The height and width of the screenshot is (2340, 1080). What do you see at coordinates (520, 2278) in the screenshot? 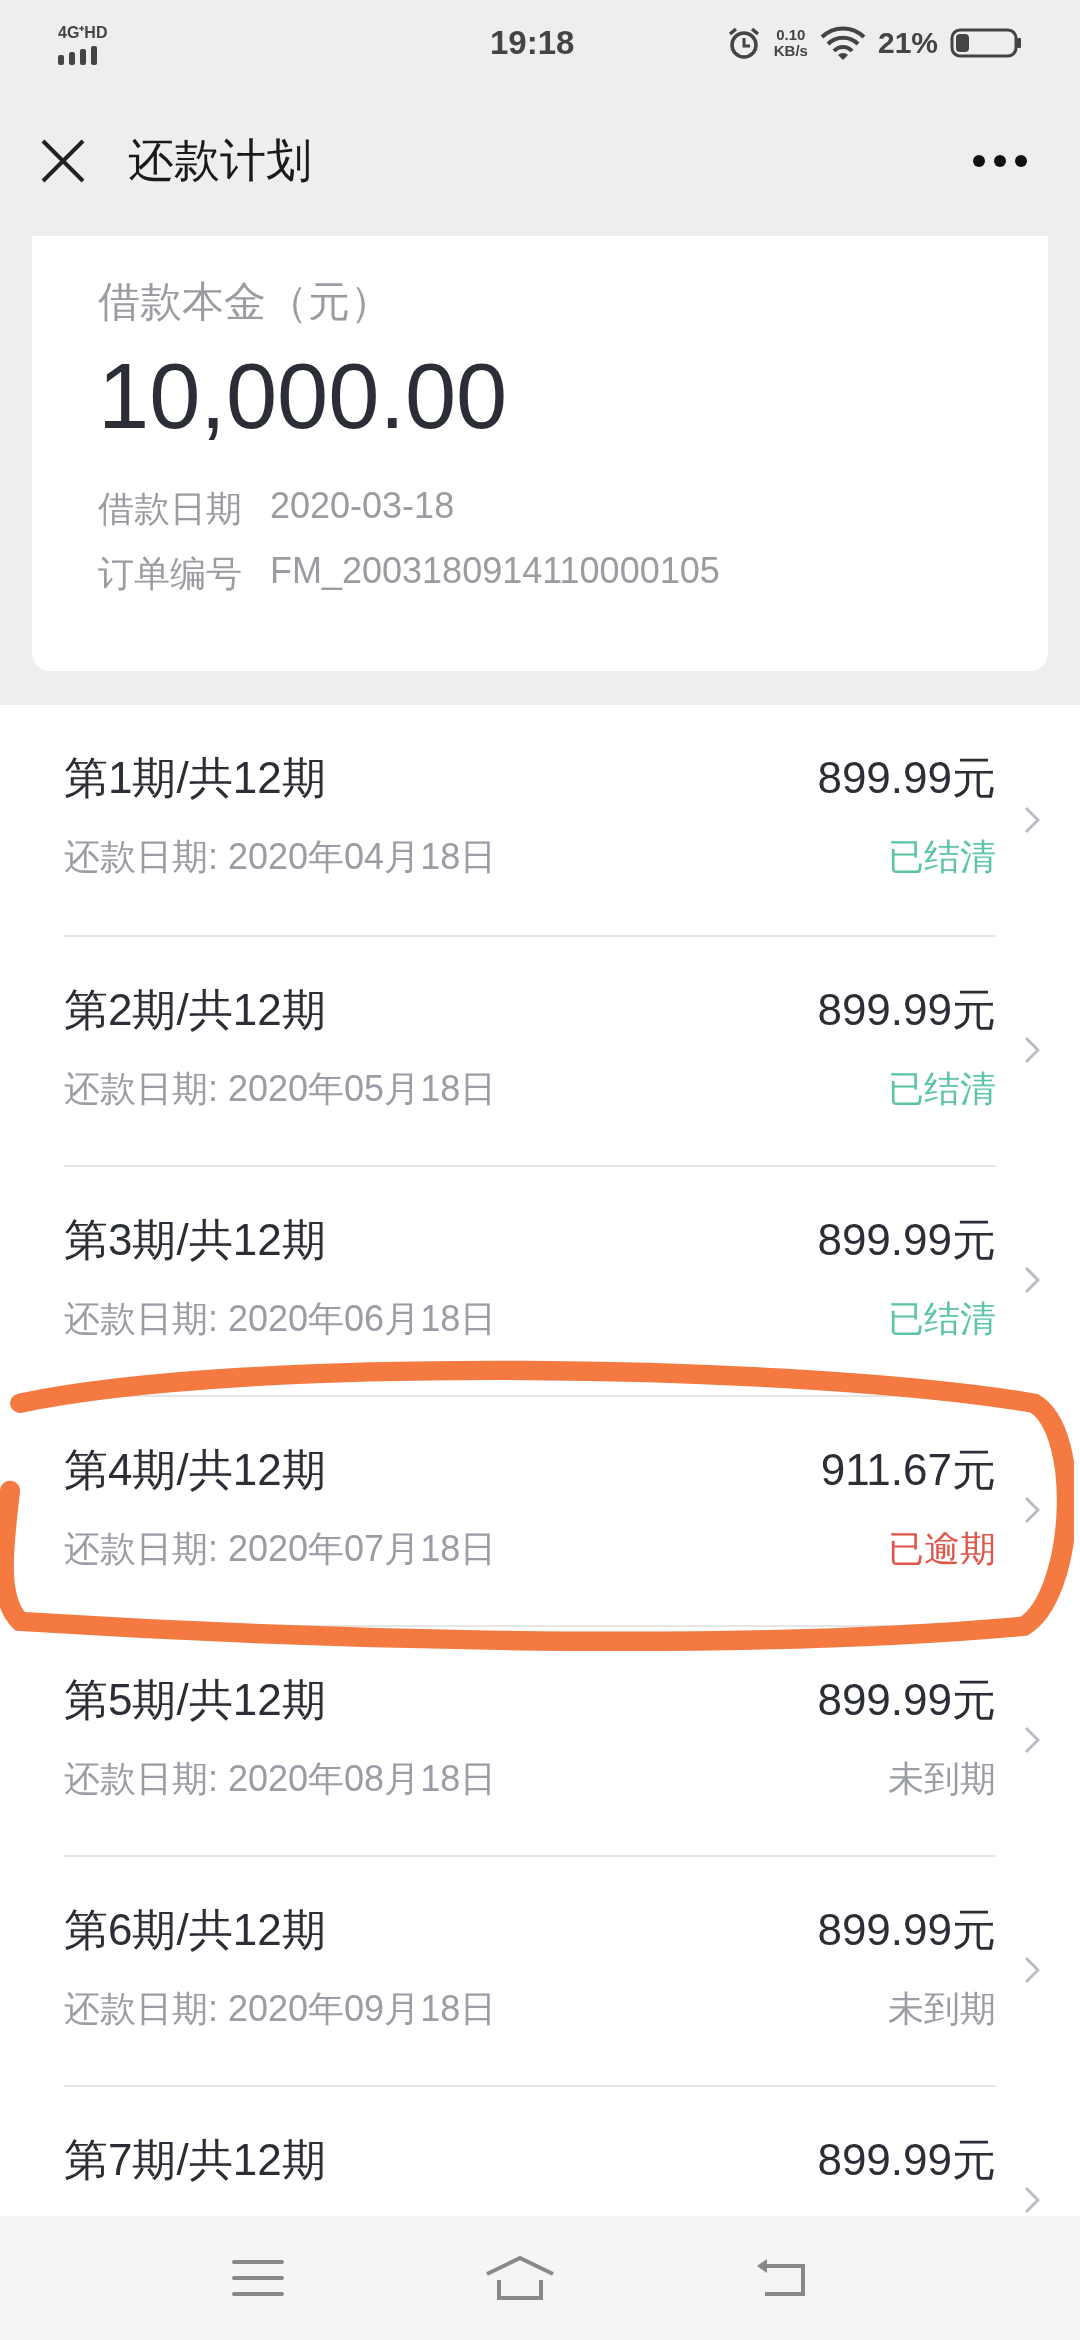
I see `home-icon` at bounding box center [520, 2278].